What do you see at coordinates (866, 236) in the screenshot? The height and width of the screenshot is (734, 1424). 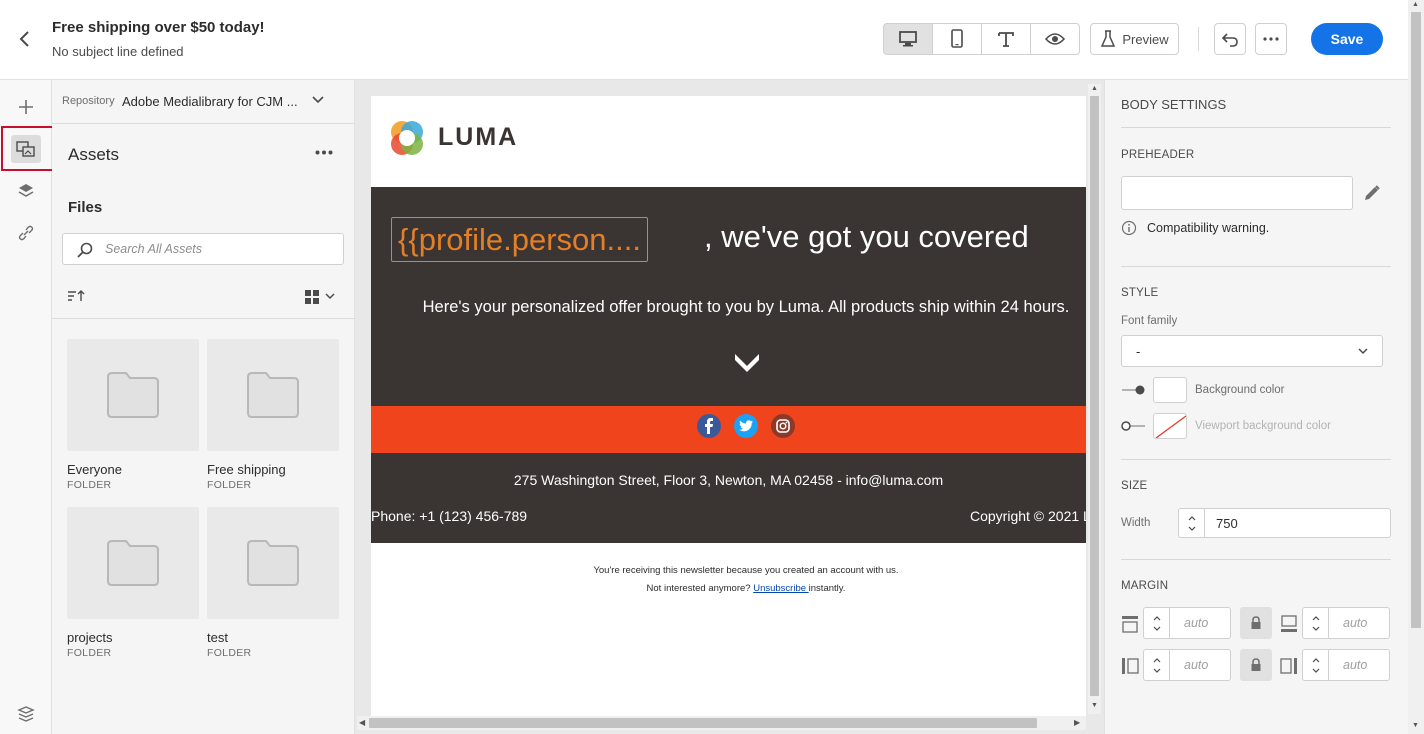 I see `headline-text: , we've got you covered` at bounding box center [866, 236].